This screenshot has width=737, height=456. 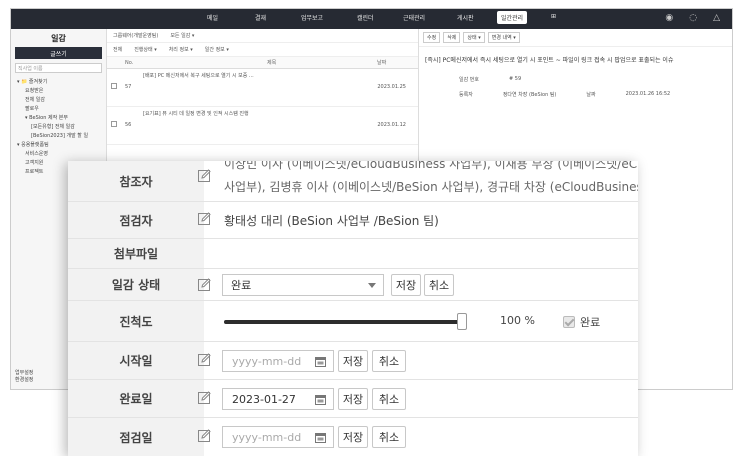 What do you see at coordinates (136, 284) in the screenshot?
I see `status-label: 일감 상태` at bounding box center [136, 284].